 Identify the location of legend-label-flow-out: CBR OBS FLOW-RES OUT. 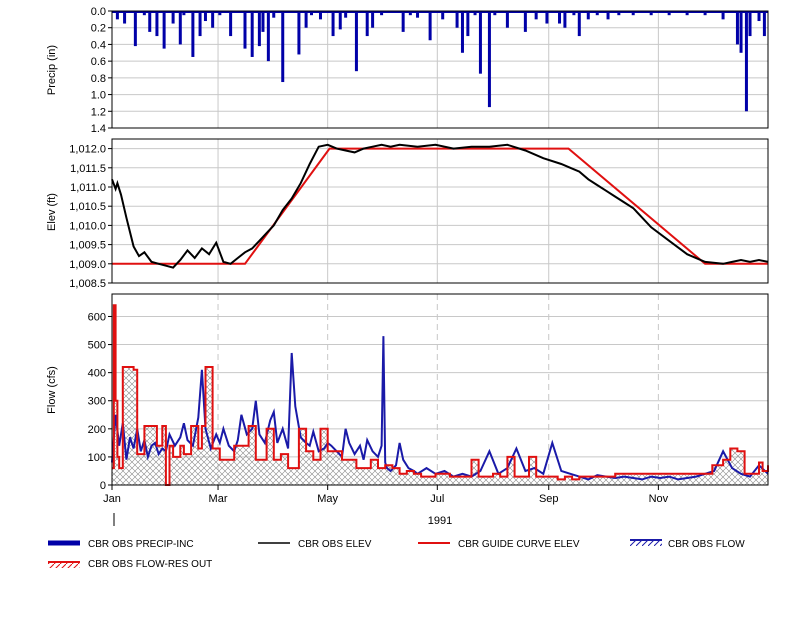
(150, 564).